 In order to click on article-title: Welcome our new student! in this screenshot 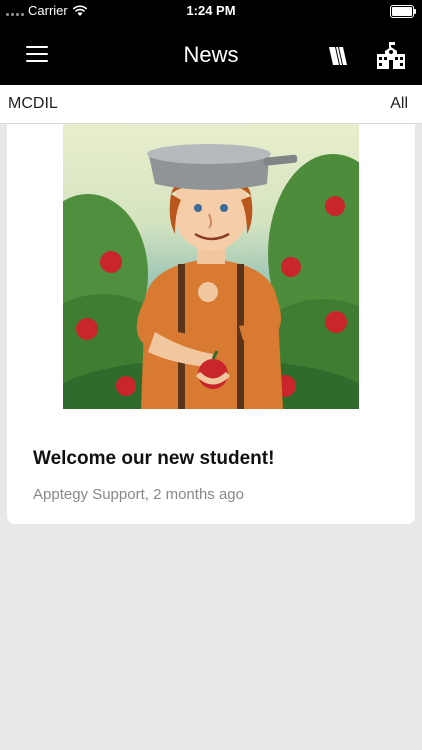, I will do `click(153, 459)`.